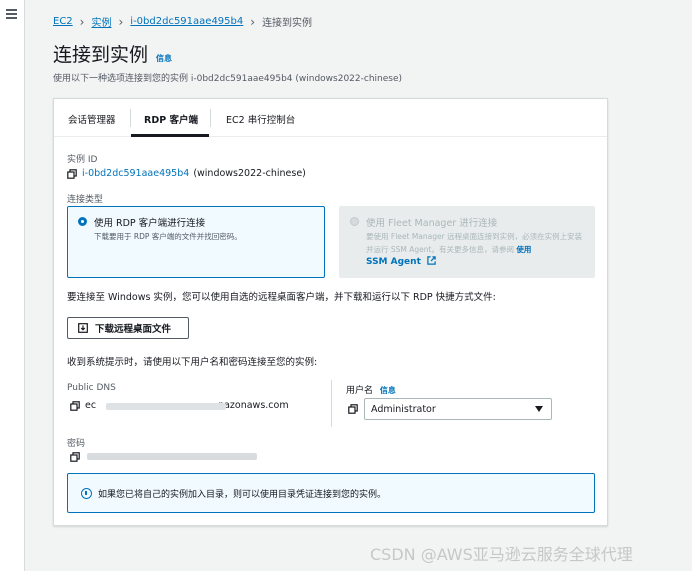  I want to click on external-link-icon, so click(431, 260).